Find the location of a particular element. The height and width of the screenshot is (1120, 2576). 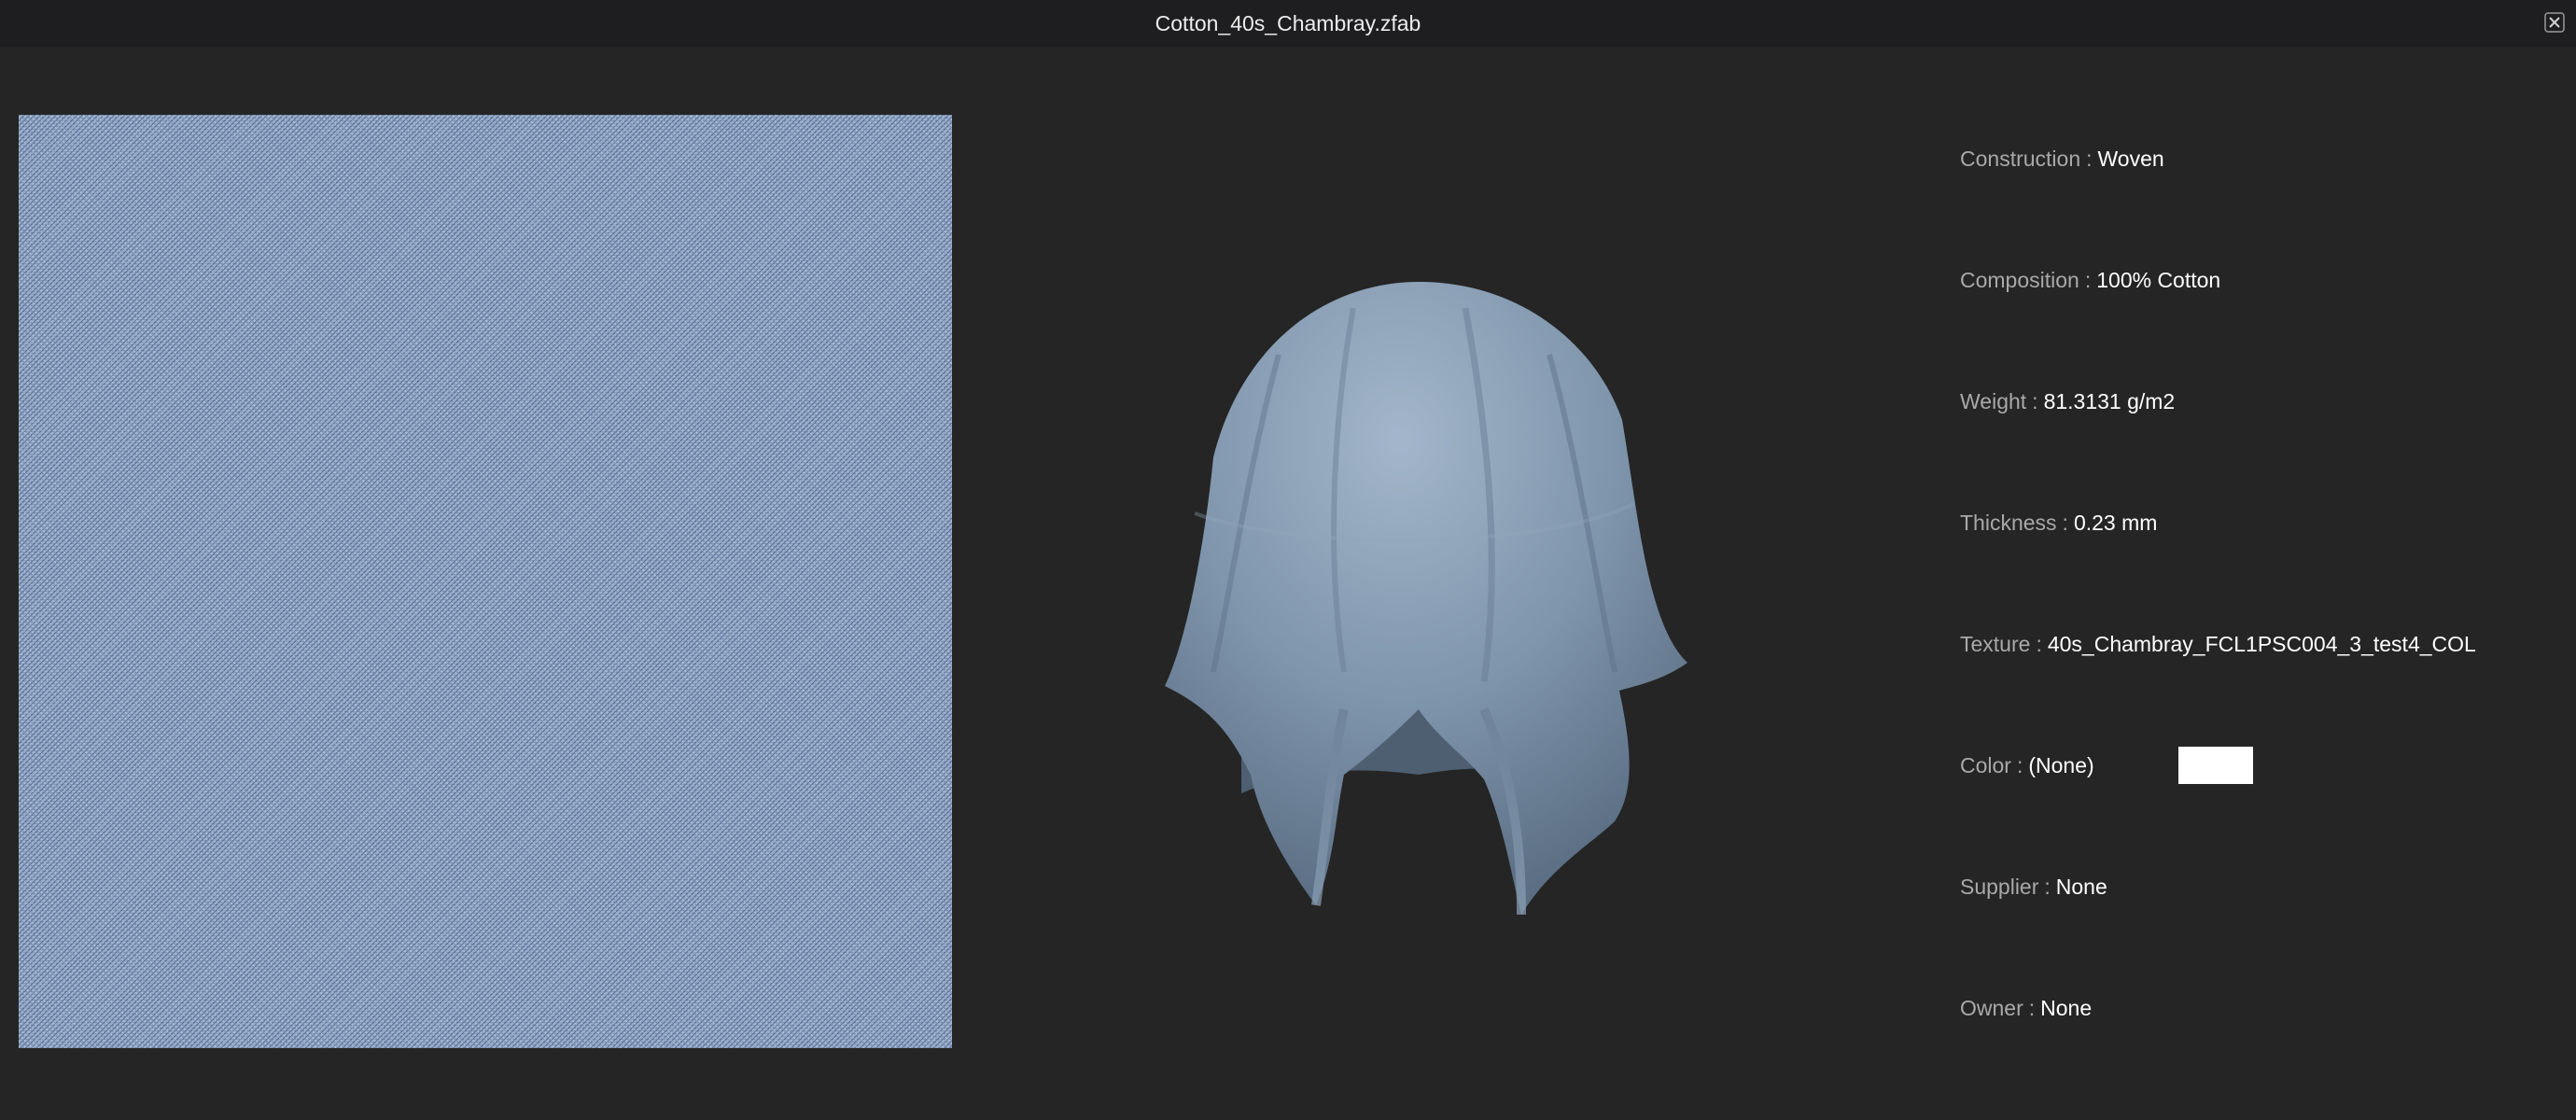

property-construction: Construction: Woven is located at coordinates (2062, 158).